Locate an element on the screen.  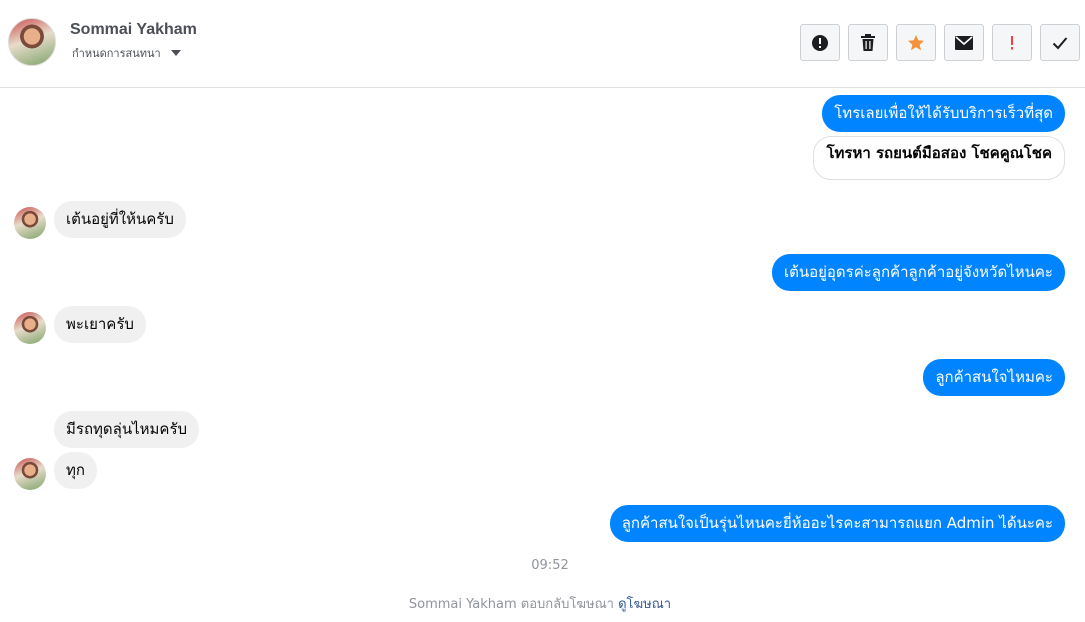
message-incoming: พะเยาครับ is located at coordinates (100, 324).